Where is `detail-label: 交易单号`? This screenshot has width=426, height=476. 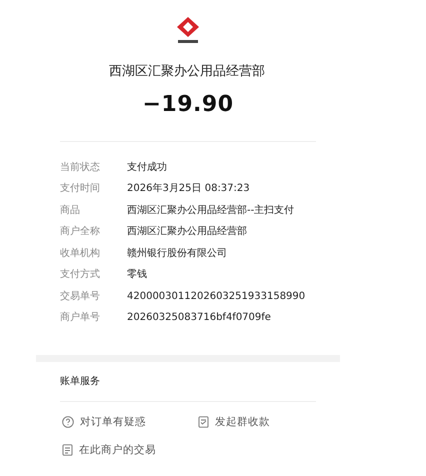
detail-label: 交易单号 is located at coordinates (80, 297).